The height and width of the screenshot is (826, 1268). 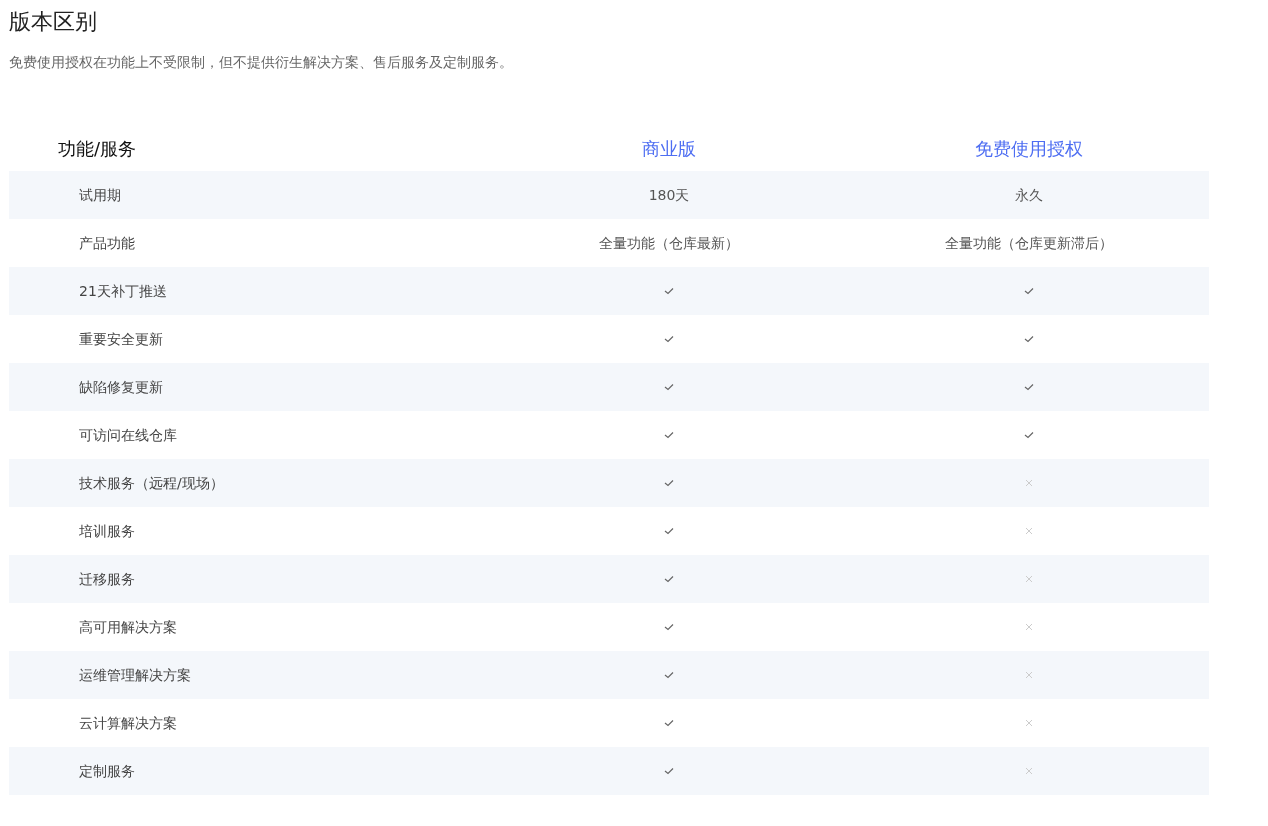 What do you see at coordinates (669, 195) in the screenshot?
I see `table-cell-text: 180天` at bounding box center [669, 195].